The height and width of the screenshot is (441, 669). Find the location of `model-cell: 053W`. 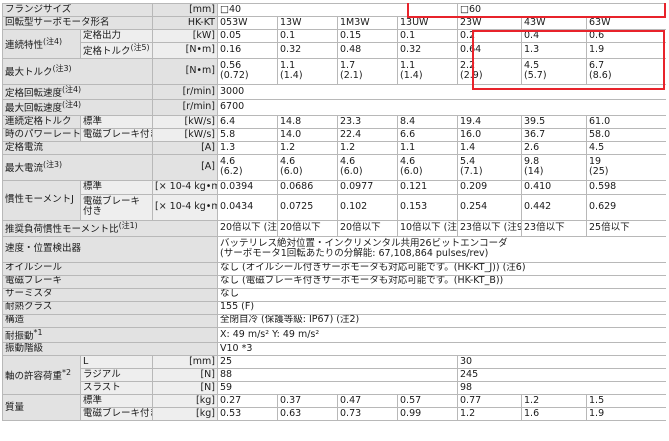

model-cell: 053W is located at coordinates (247, 23).